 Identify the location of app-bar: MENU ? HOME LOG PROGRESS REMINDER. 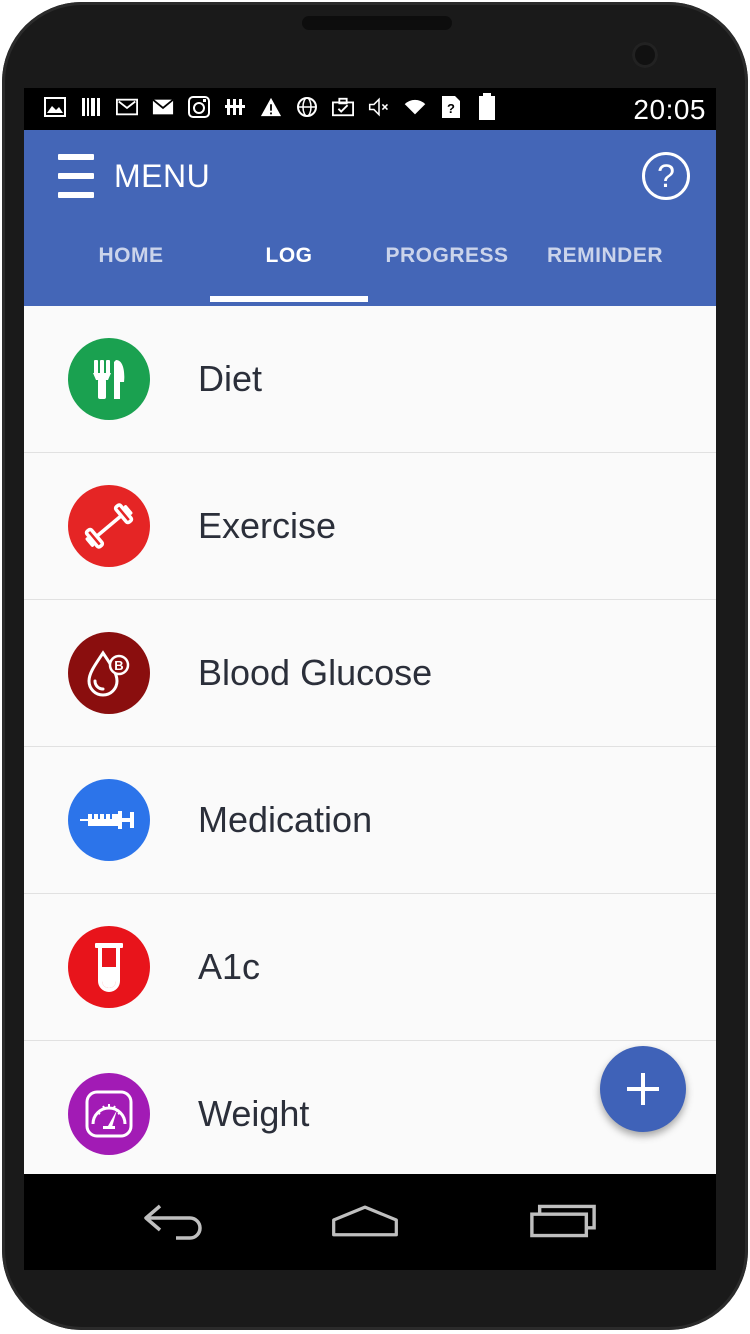
(370, 218).